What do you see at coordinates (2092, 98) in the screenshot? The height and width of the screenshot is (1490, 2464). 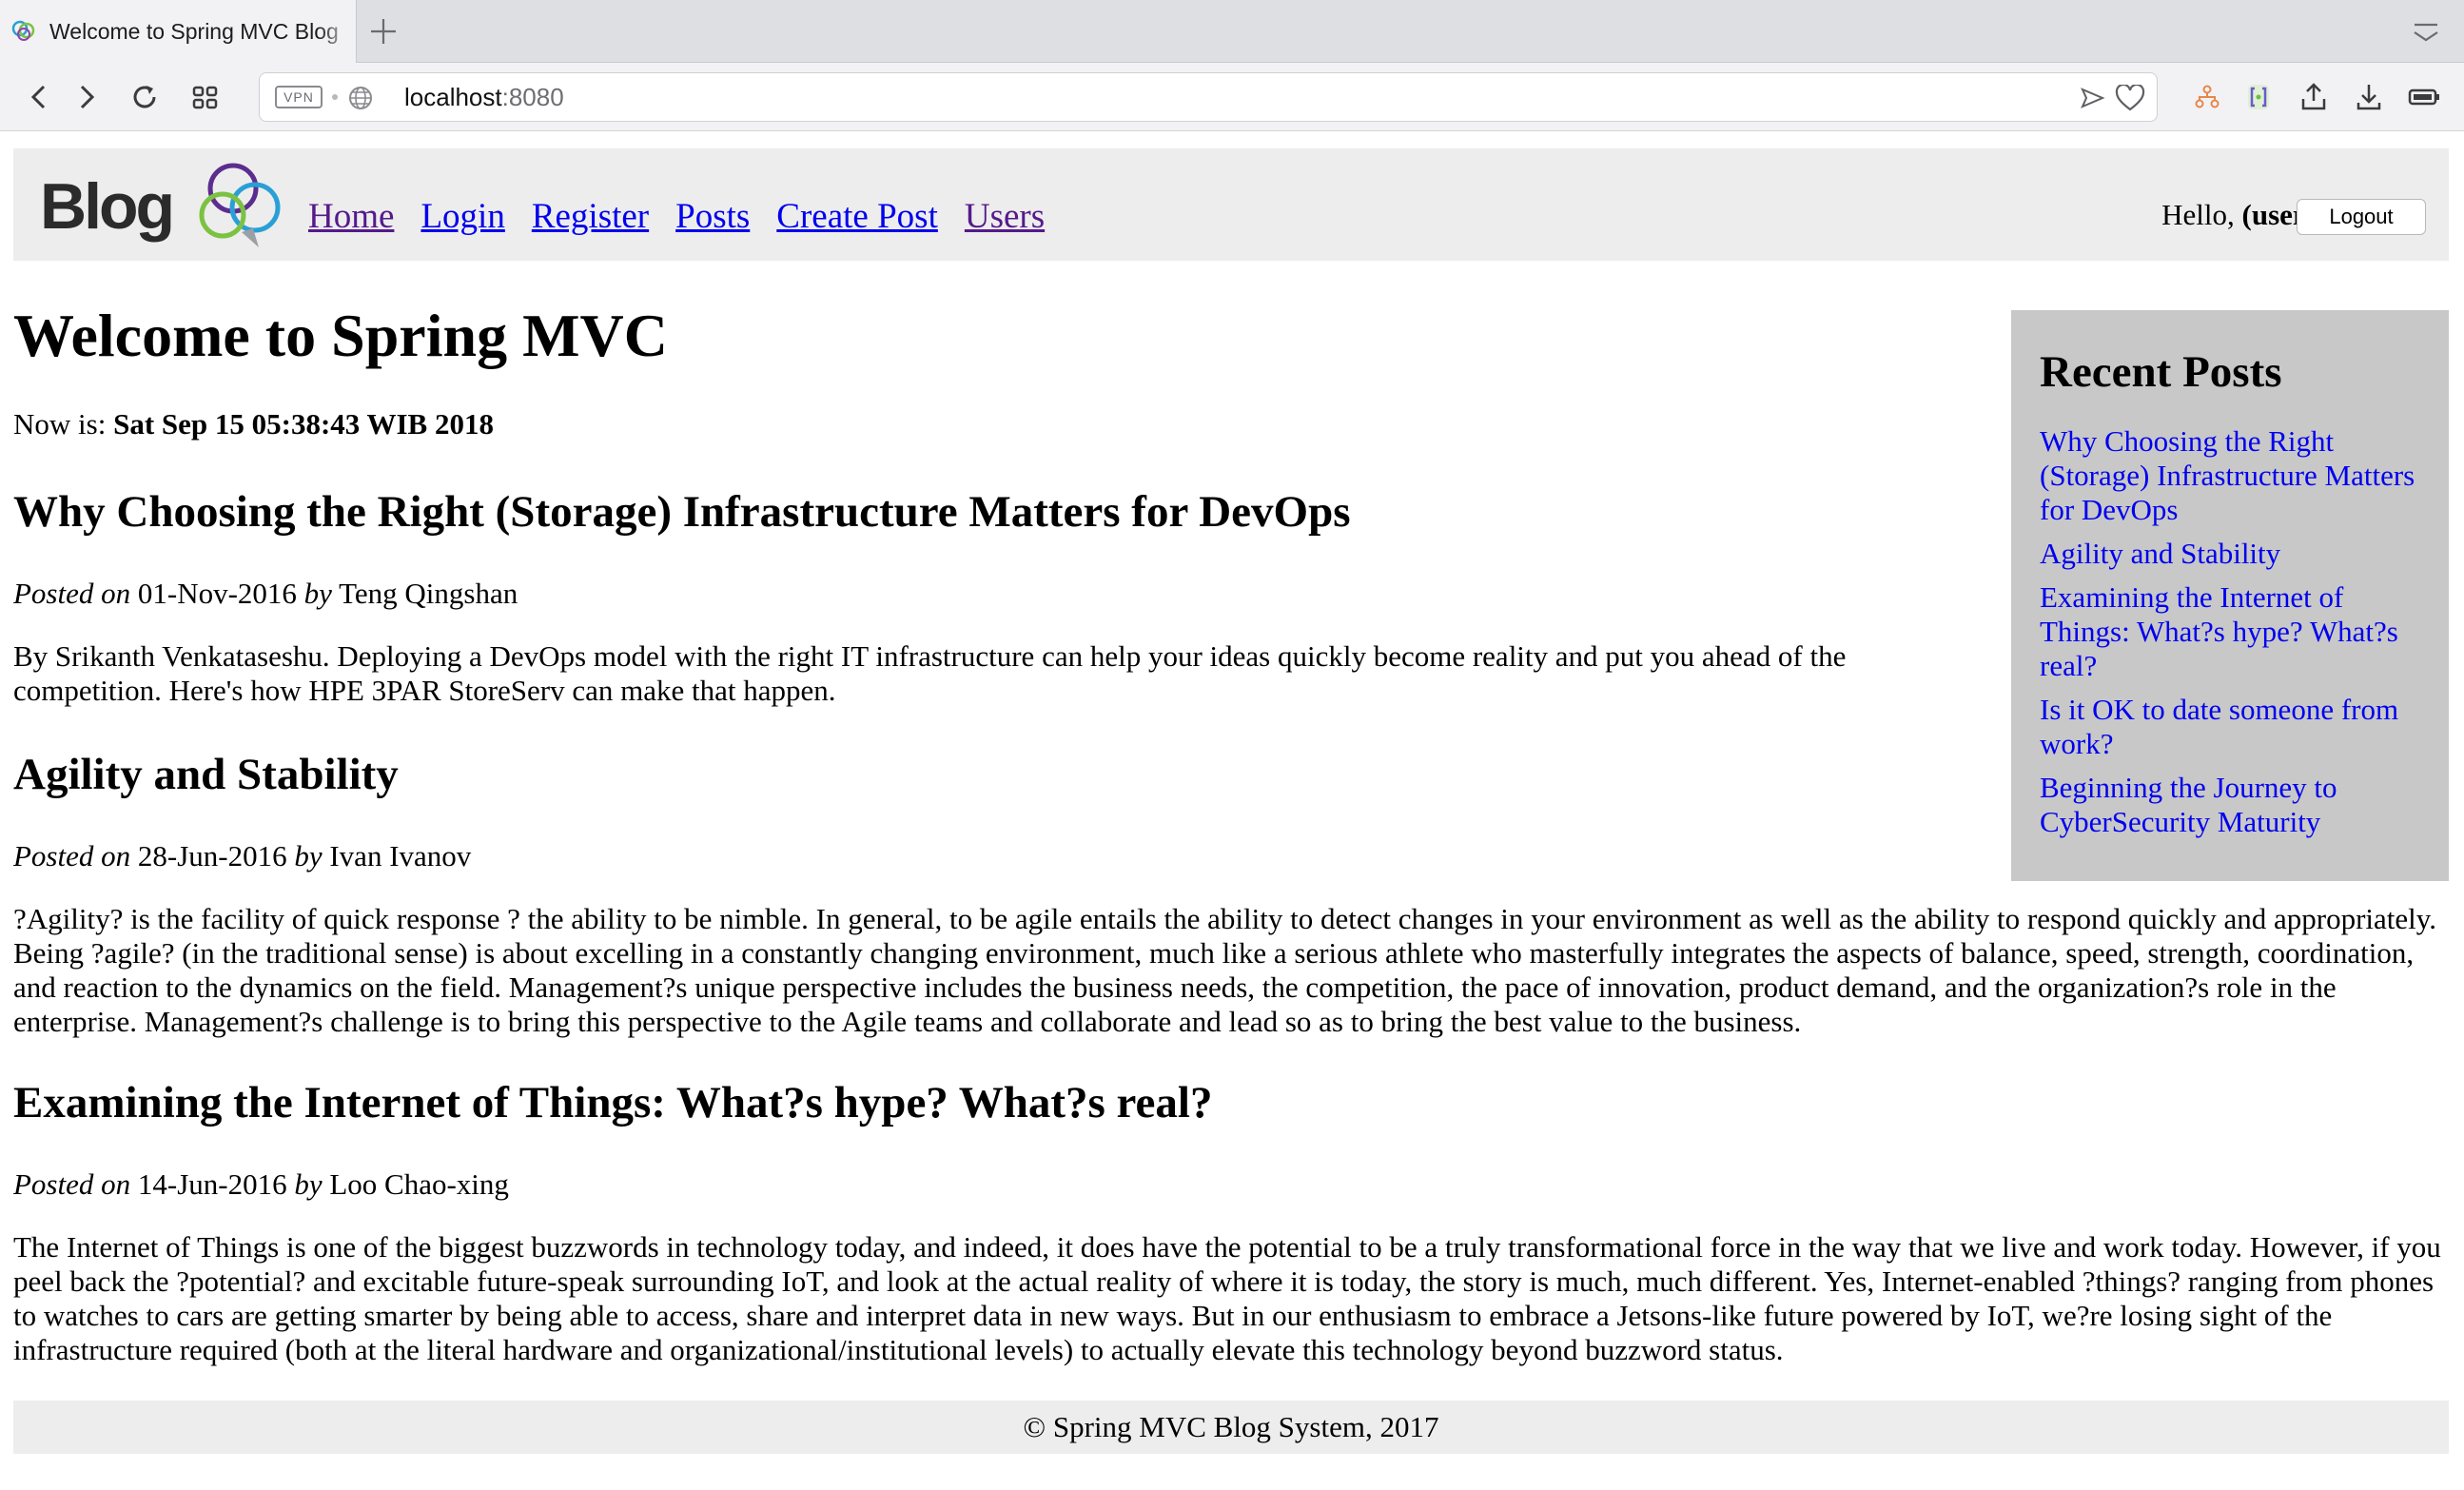 I see `send-arrow-icon` at bounding box center [2092, 98].